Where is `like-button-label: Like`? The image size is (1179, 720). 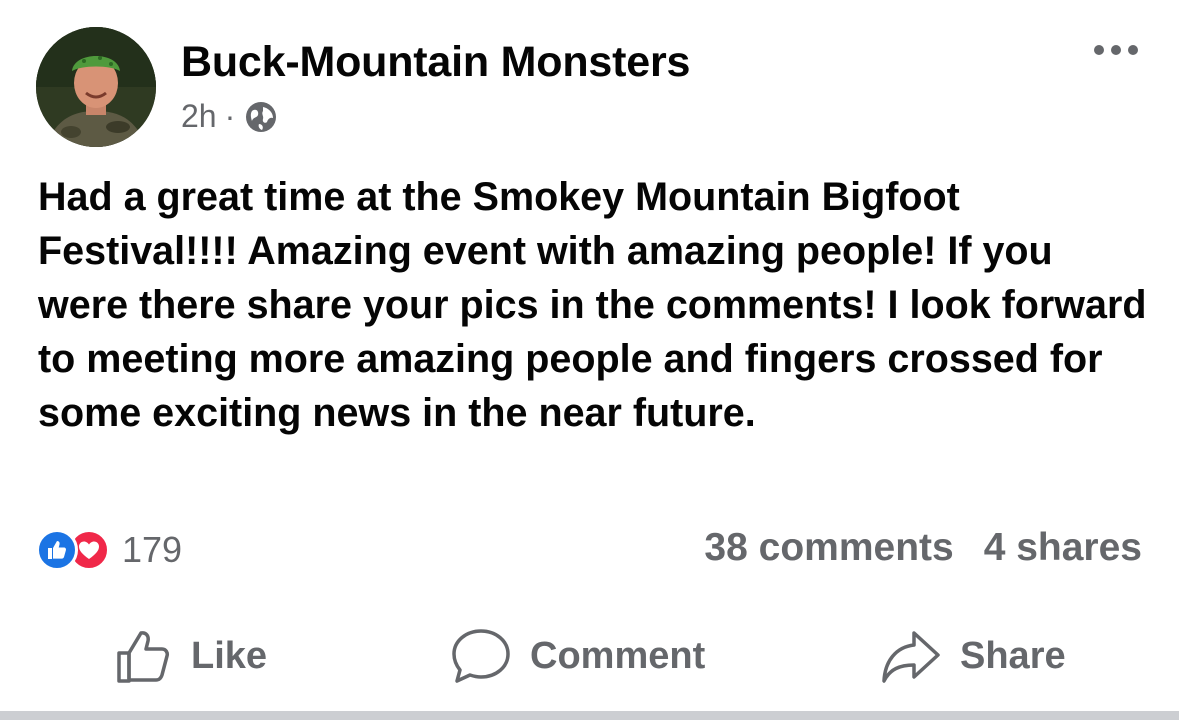 like-button-label: Like is located at coordinates (229, 655).